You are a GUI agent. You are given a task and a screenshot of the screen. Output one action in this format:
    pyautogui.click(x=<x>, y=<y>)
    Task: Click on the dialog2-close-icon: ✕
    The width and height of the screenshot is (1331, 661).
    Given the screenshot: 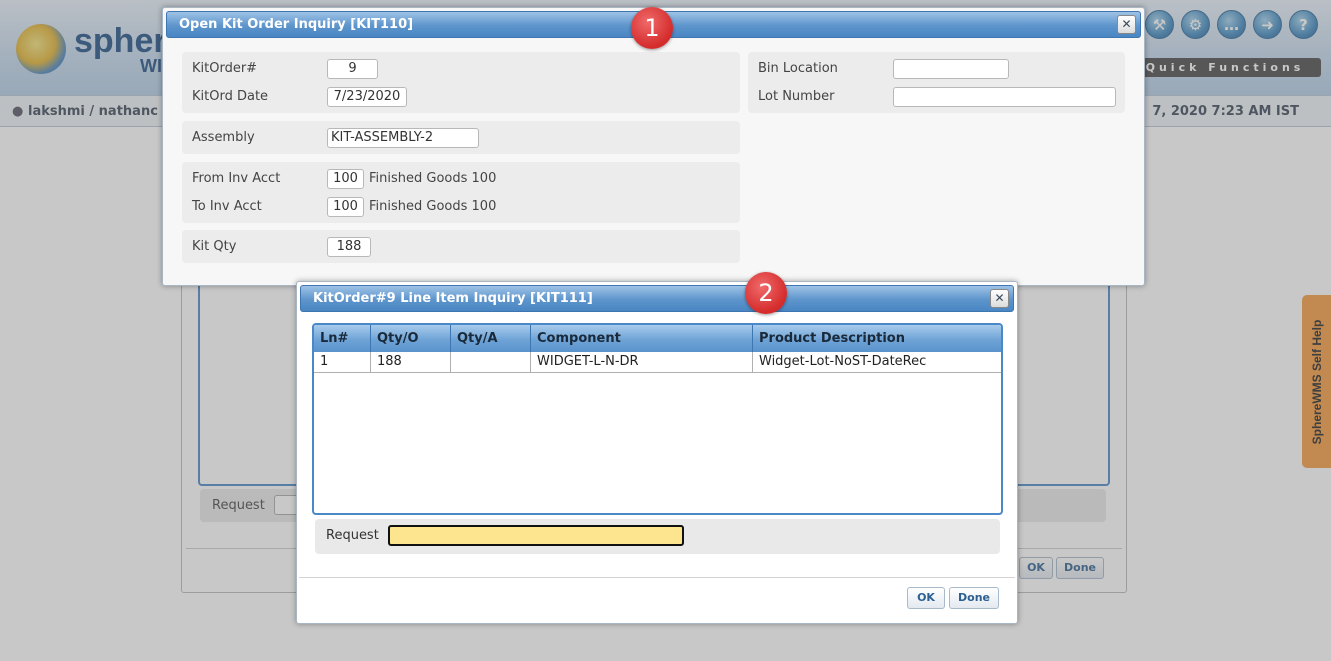 What is the action you would take?
    pyautogui.click(x=999, y=298)
    